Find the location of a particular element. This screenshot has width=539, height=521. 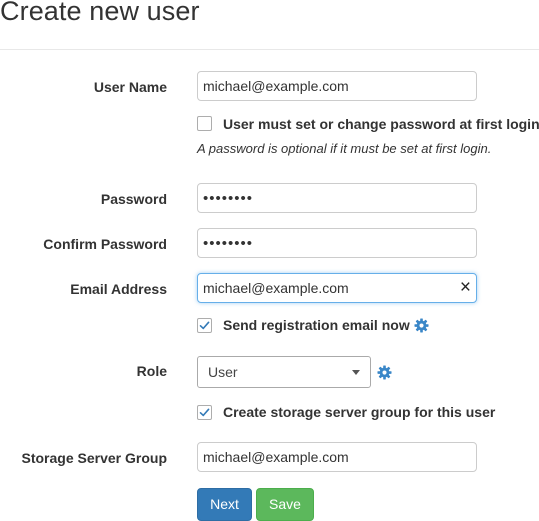

title-divider is located at coordinates (269, 49).